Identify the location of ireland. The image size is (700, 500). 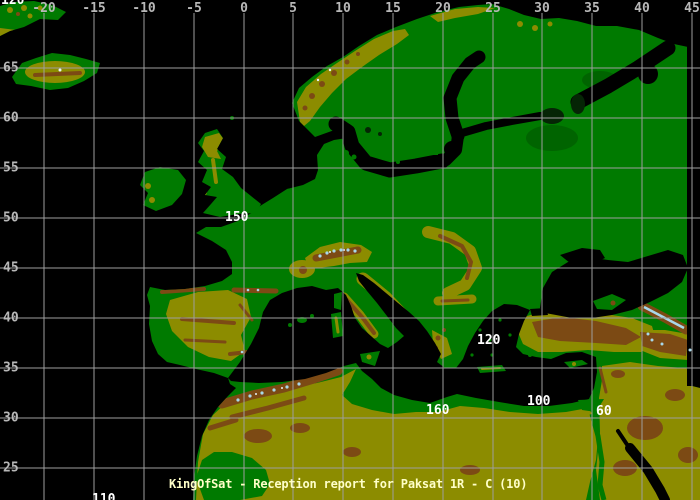
(163, 189).